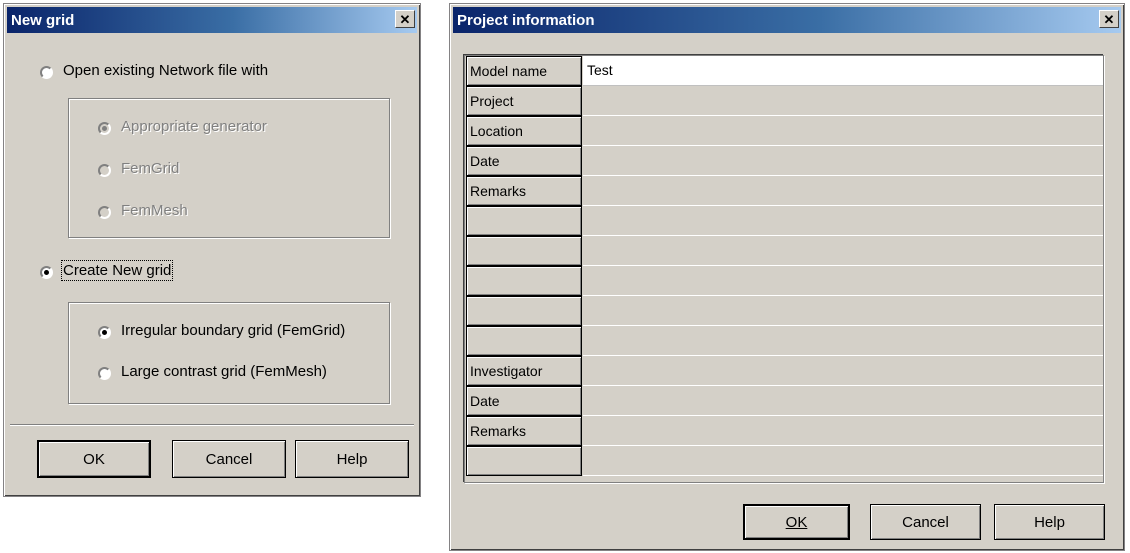 The width and height of the screenshot is (1130, 553). Describe the element at coordinates (524, 371) in the screenshot. I see `row-header: Investigator` at that location.